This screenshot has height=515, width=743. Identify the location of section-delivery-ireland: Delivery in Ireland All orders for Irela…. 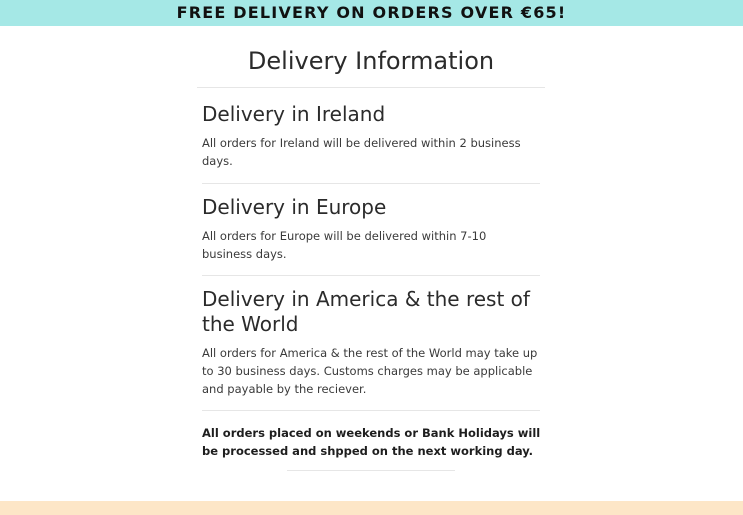
(371, 136).